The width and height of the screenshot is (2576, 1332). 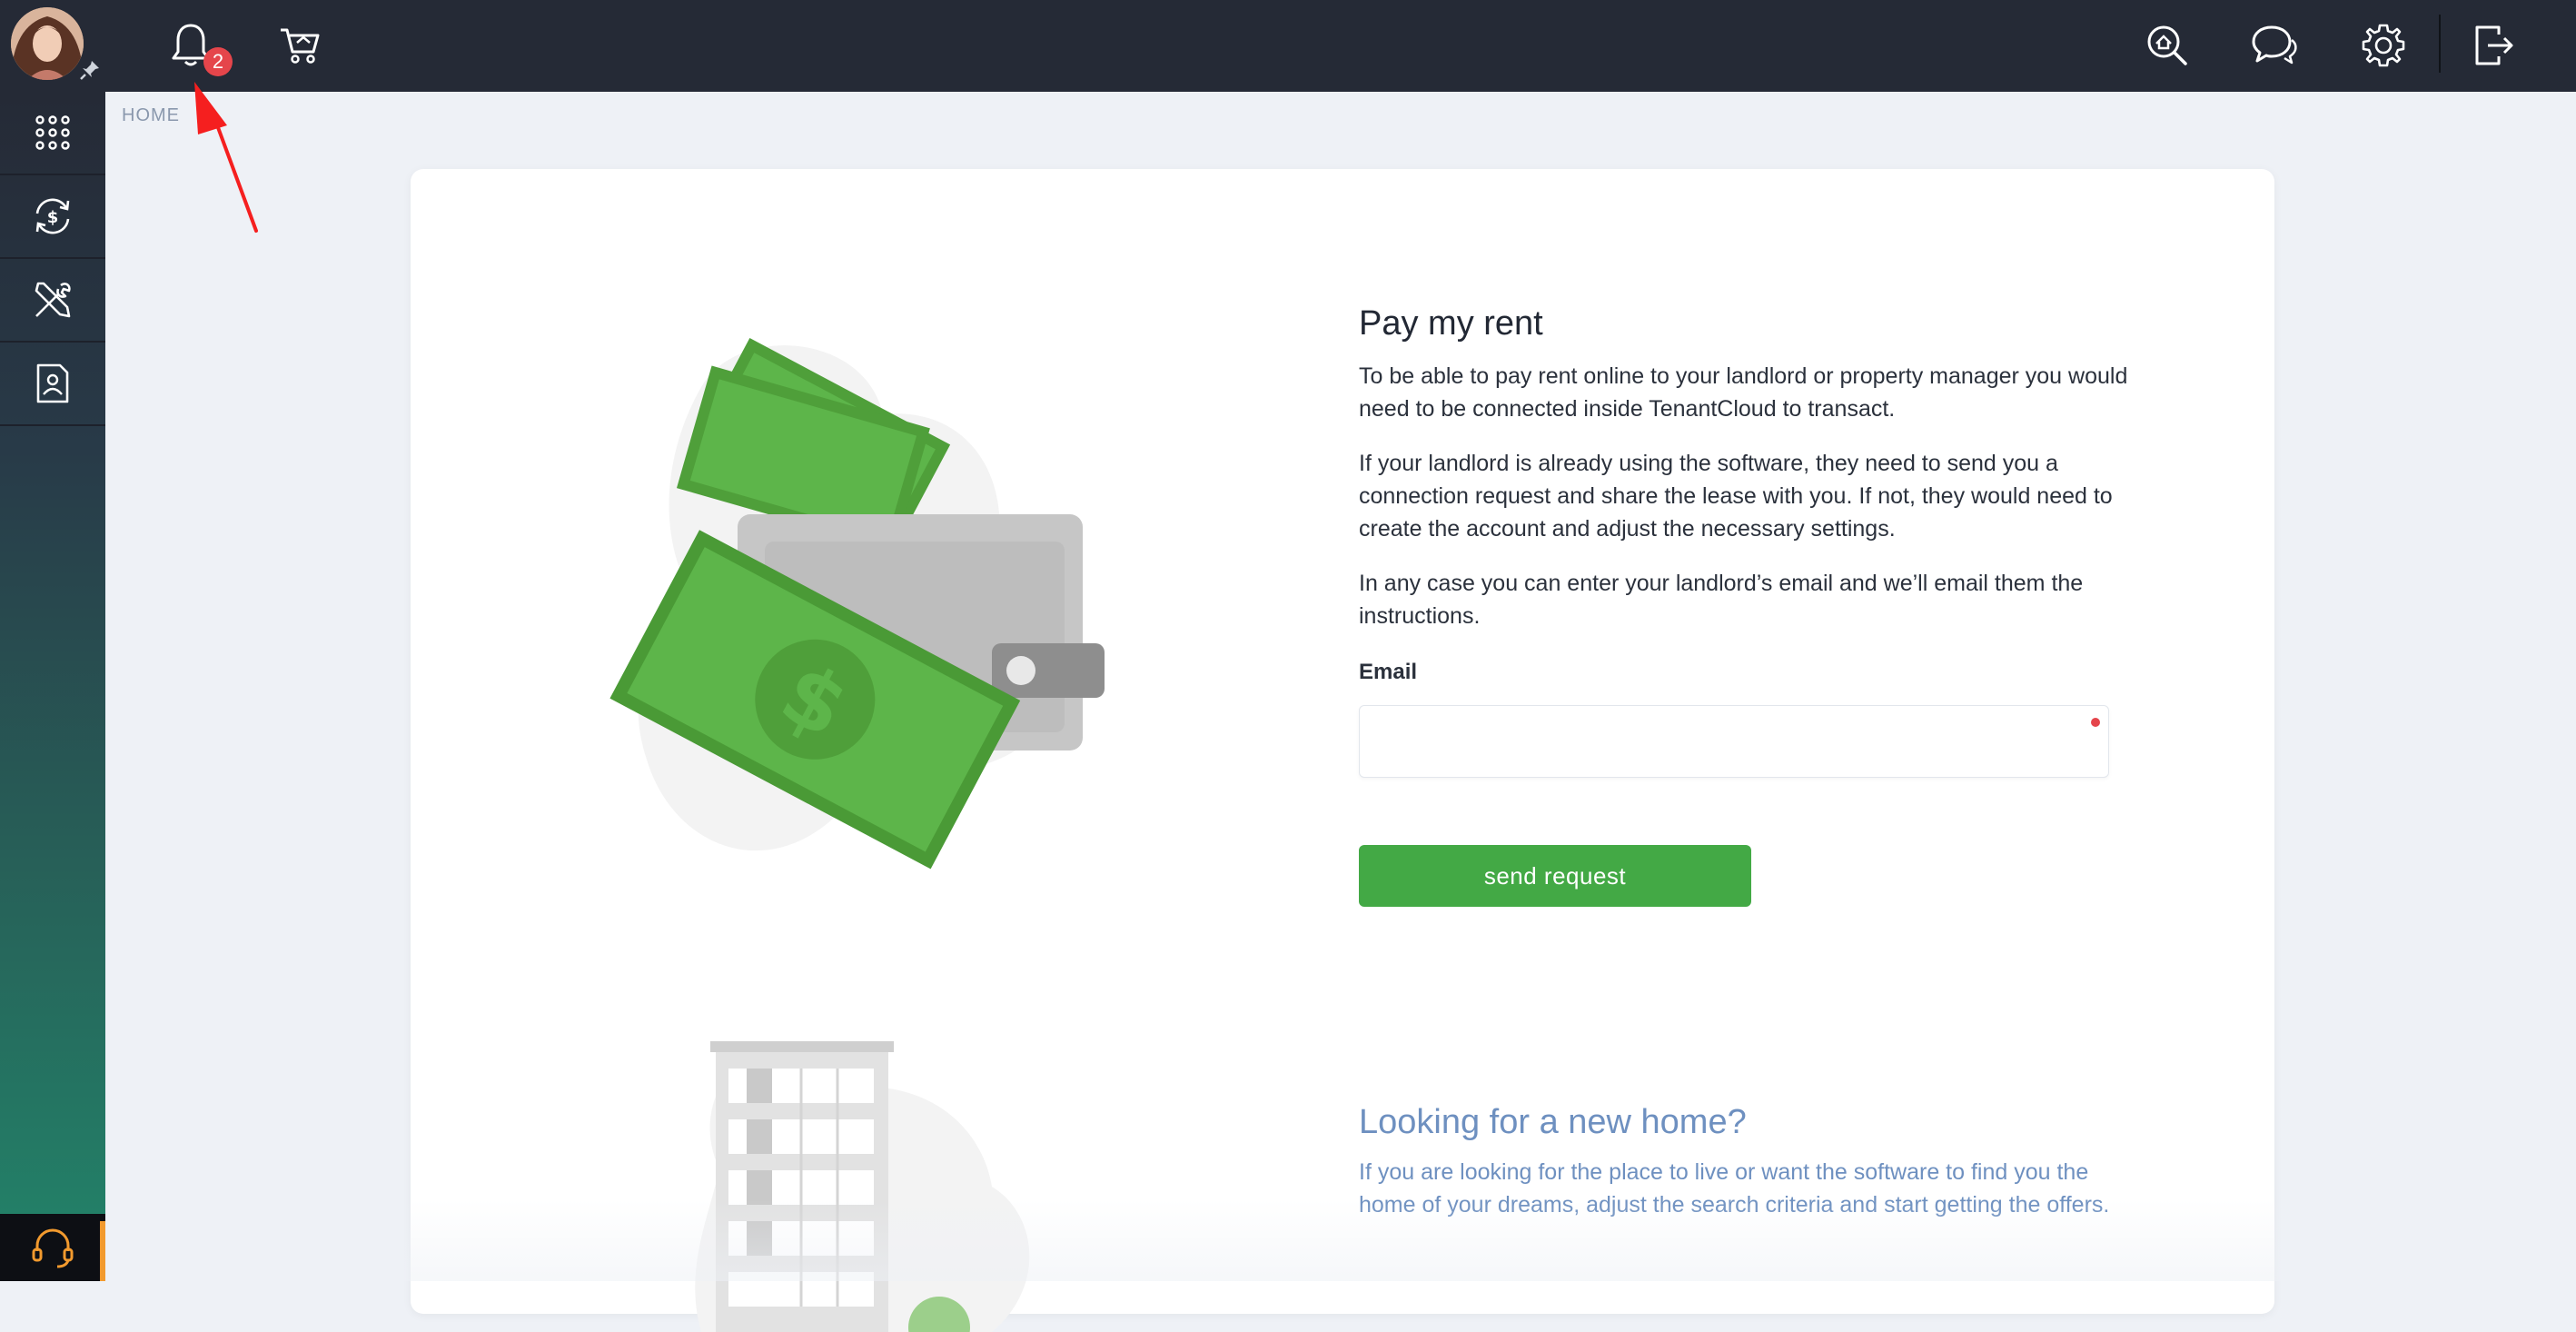 I want to click on email-label: Email, so click(x=1388, y=672).